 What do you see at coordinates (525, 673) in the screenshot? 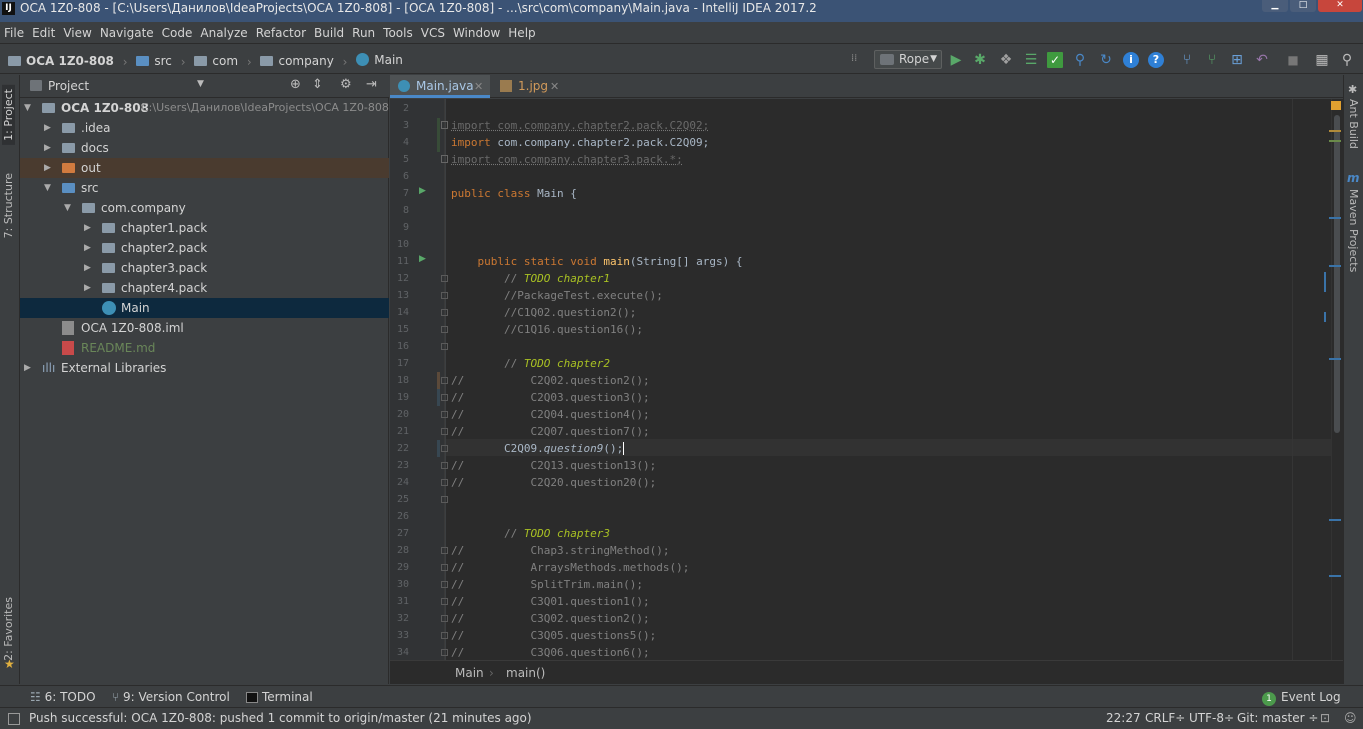
I see `breadcrumb-method: main()` at bounding box center [525, 673].